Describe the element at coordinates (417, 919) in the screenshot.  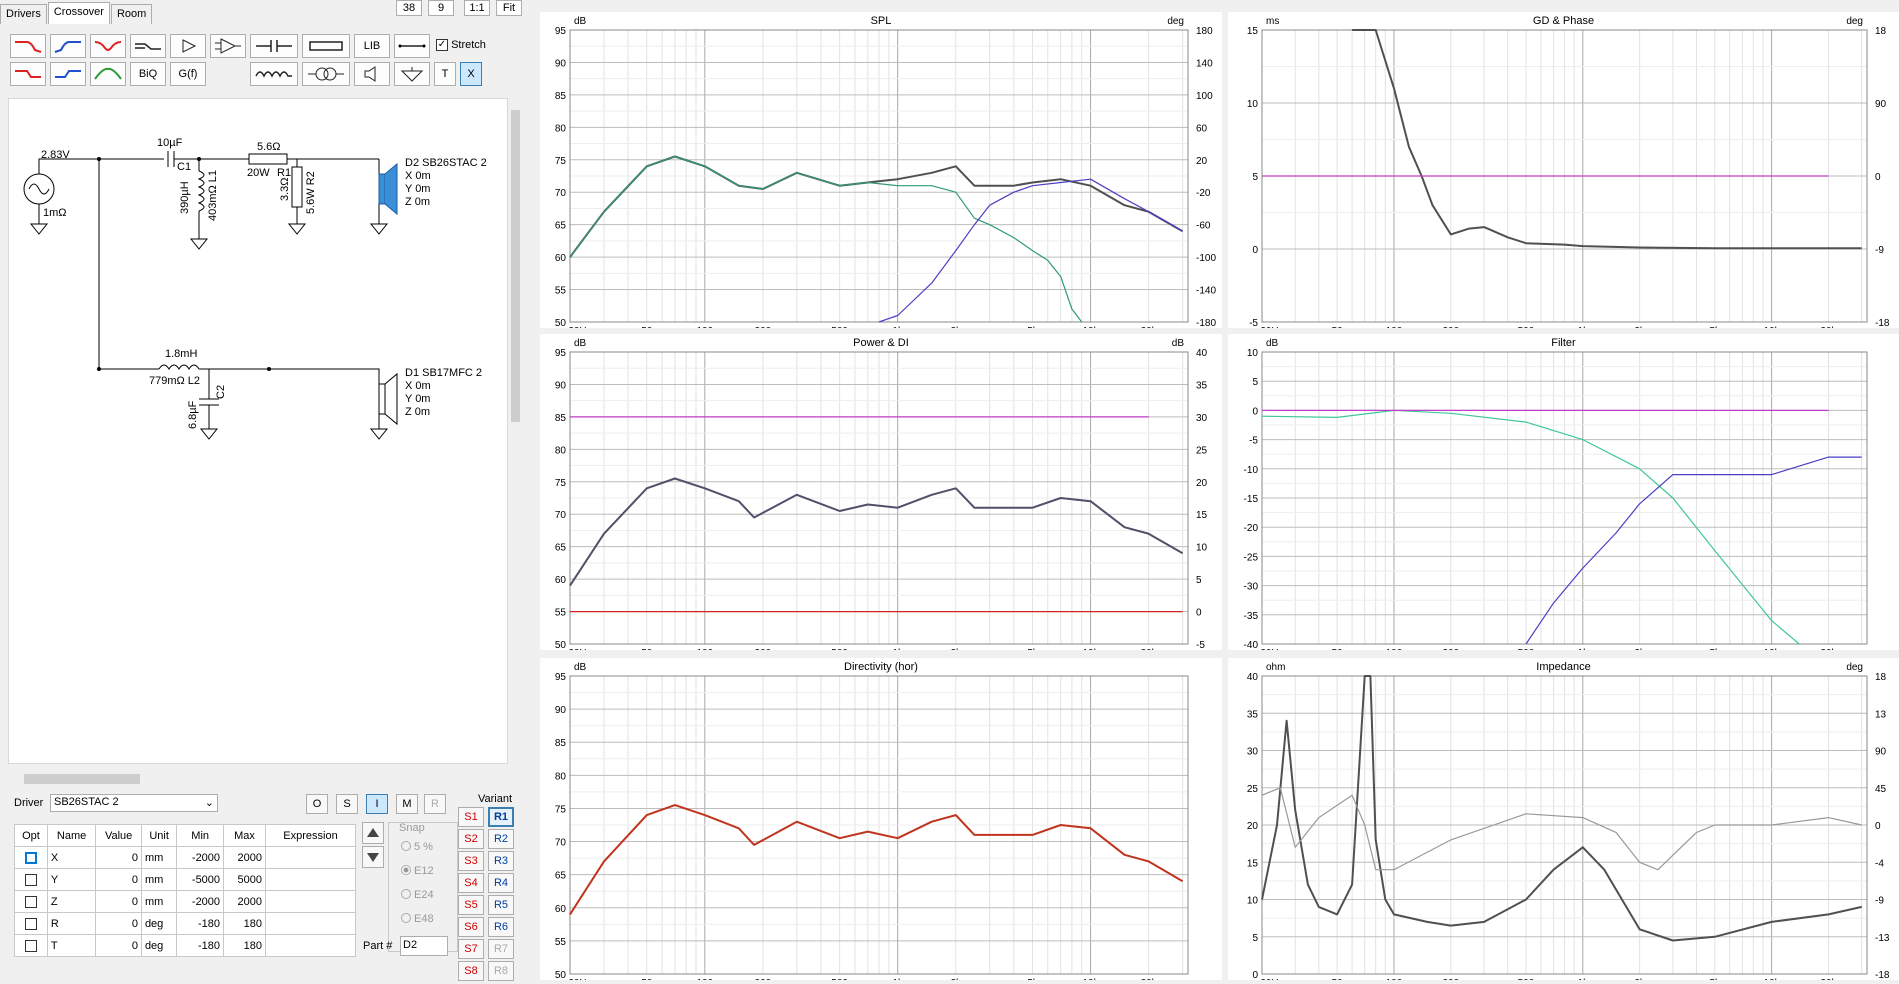
I see `snap-option: E48` at that location.